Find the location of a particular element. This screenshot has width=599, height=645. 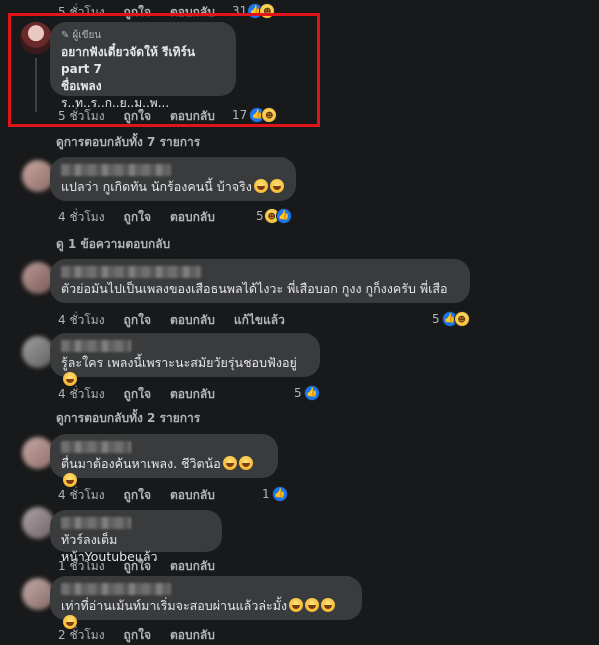

comment-actions: 1 ชั่วโมง ถูกใจ ตอบกลับ is located at coordinates (146, 566).